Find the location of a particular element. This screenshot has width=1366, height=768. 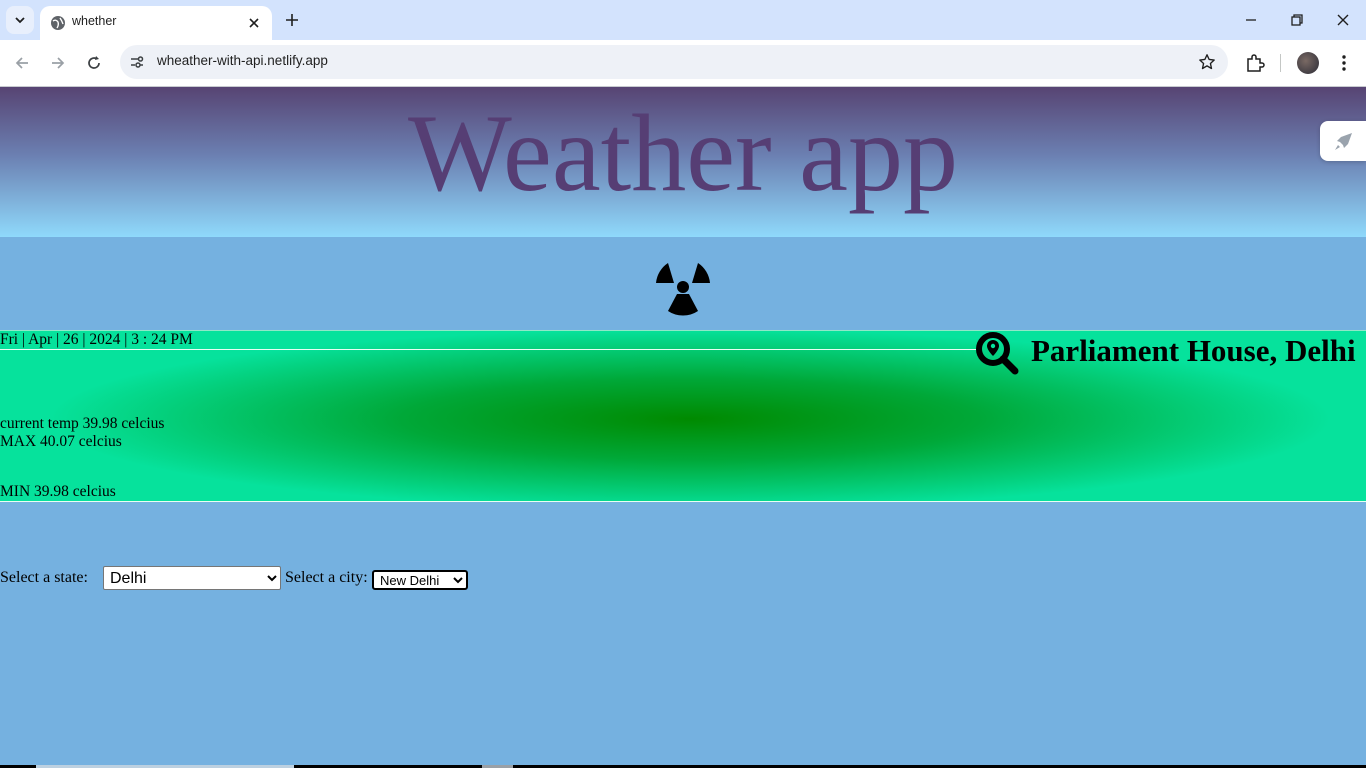

tab-title: whether is located at coordinates (94, 21).